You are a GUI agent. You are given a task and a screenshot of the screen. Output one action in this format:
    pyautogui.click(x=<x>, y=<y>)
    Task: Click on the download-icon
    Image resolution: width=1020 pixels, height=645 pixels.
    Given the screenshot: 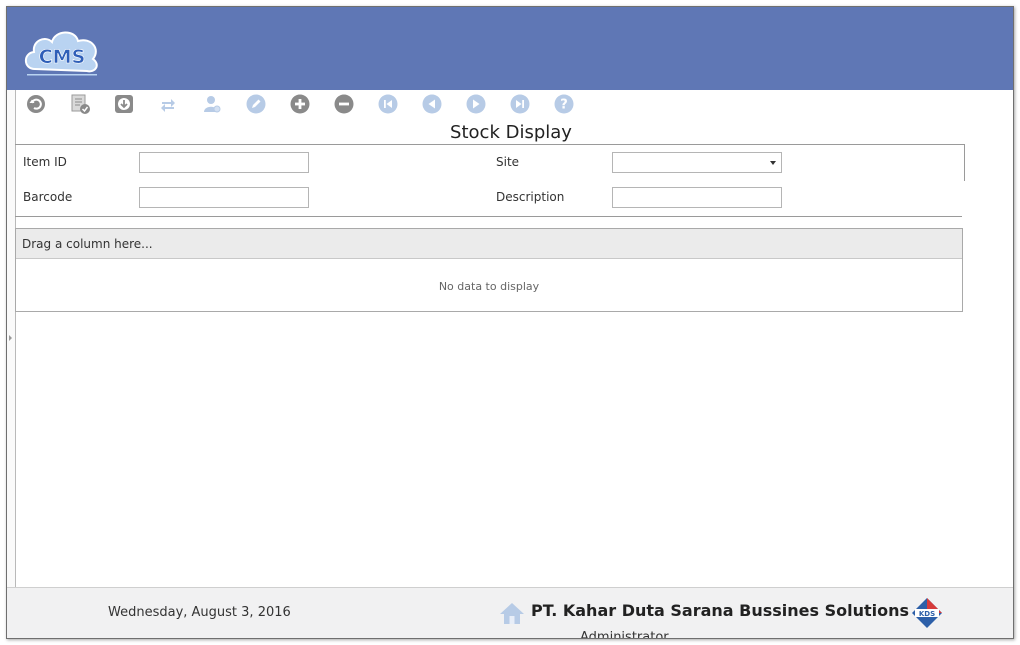 What is the action you would take?
    pyautogui.click(x=124, y=104)
    